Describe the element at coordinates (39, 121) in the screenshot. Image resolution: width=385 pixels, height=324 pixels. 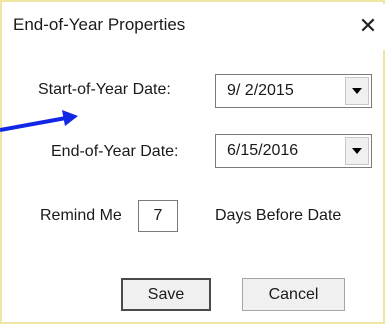
I see `arrow-icon` at that location.